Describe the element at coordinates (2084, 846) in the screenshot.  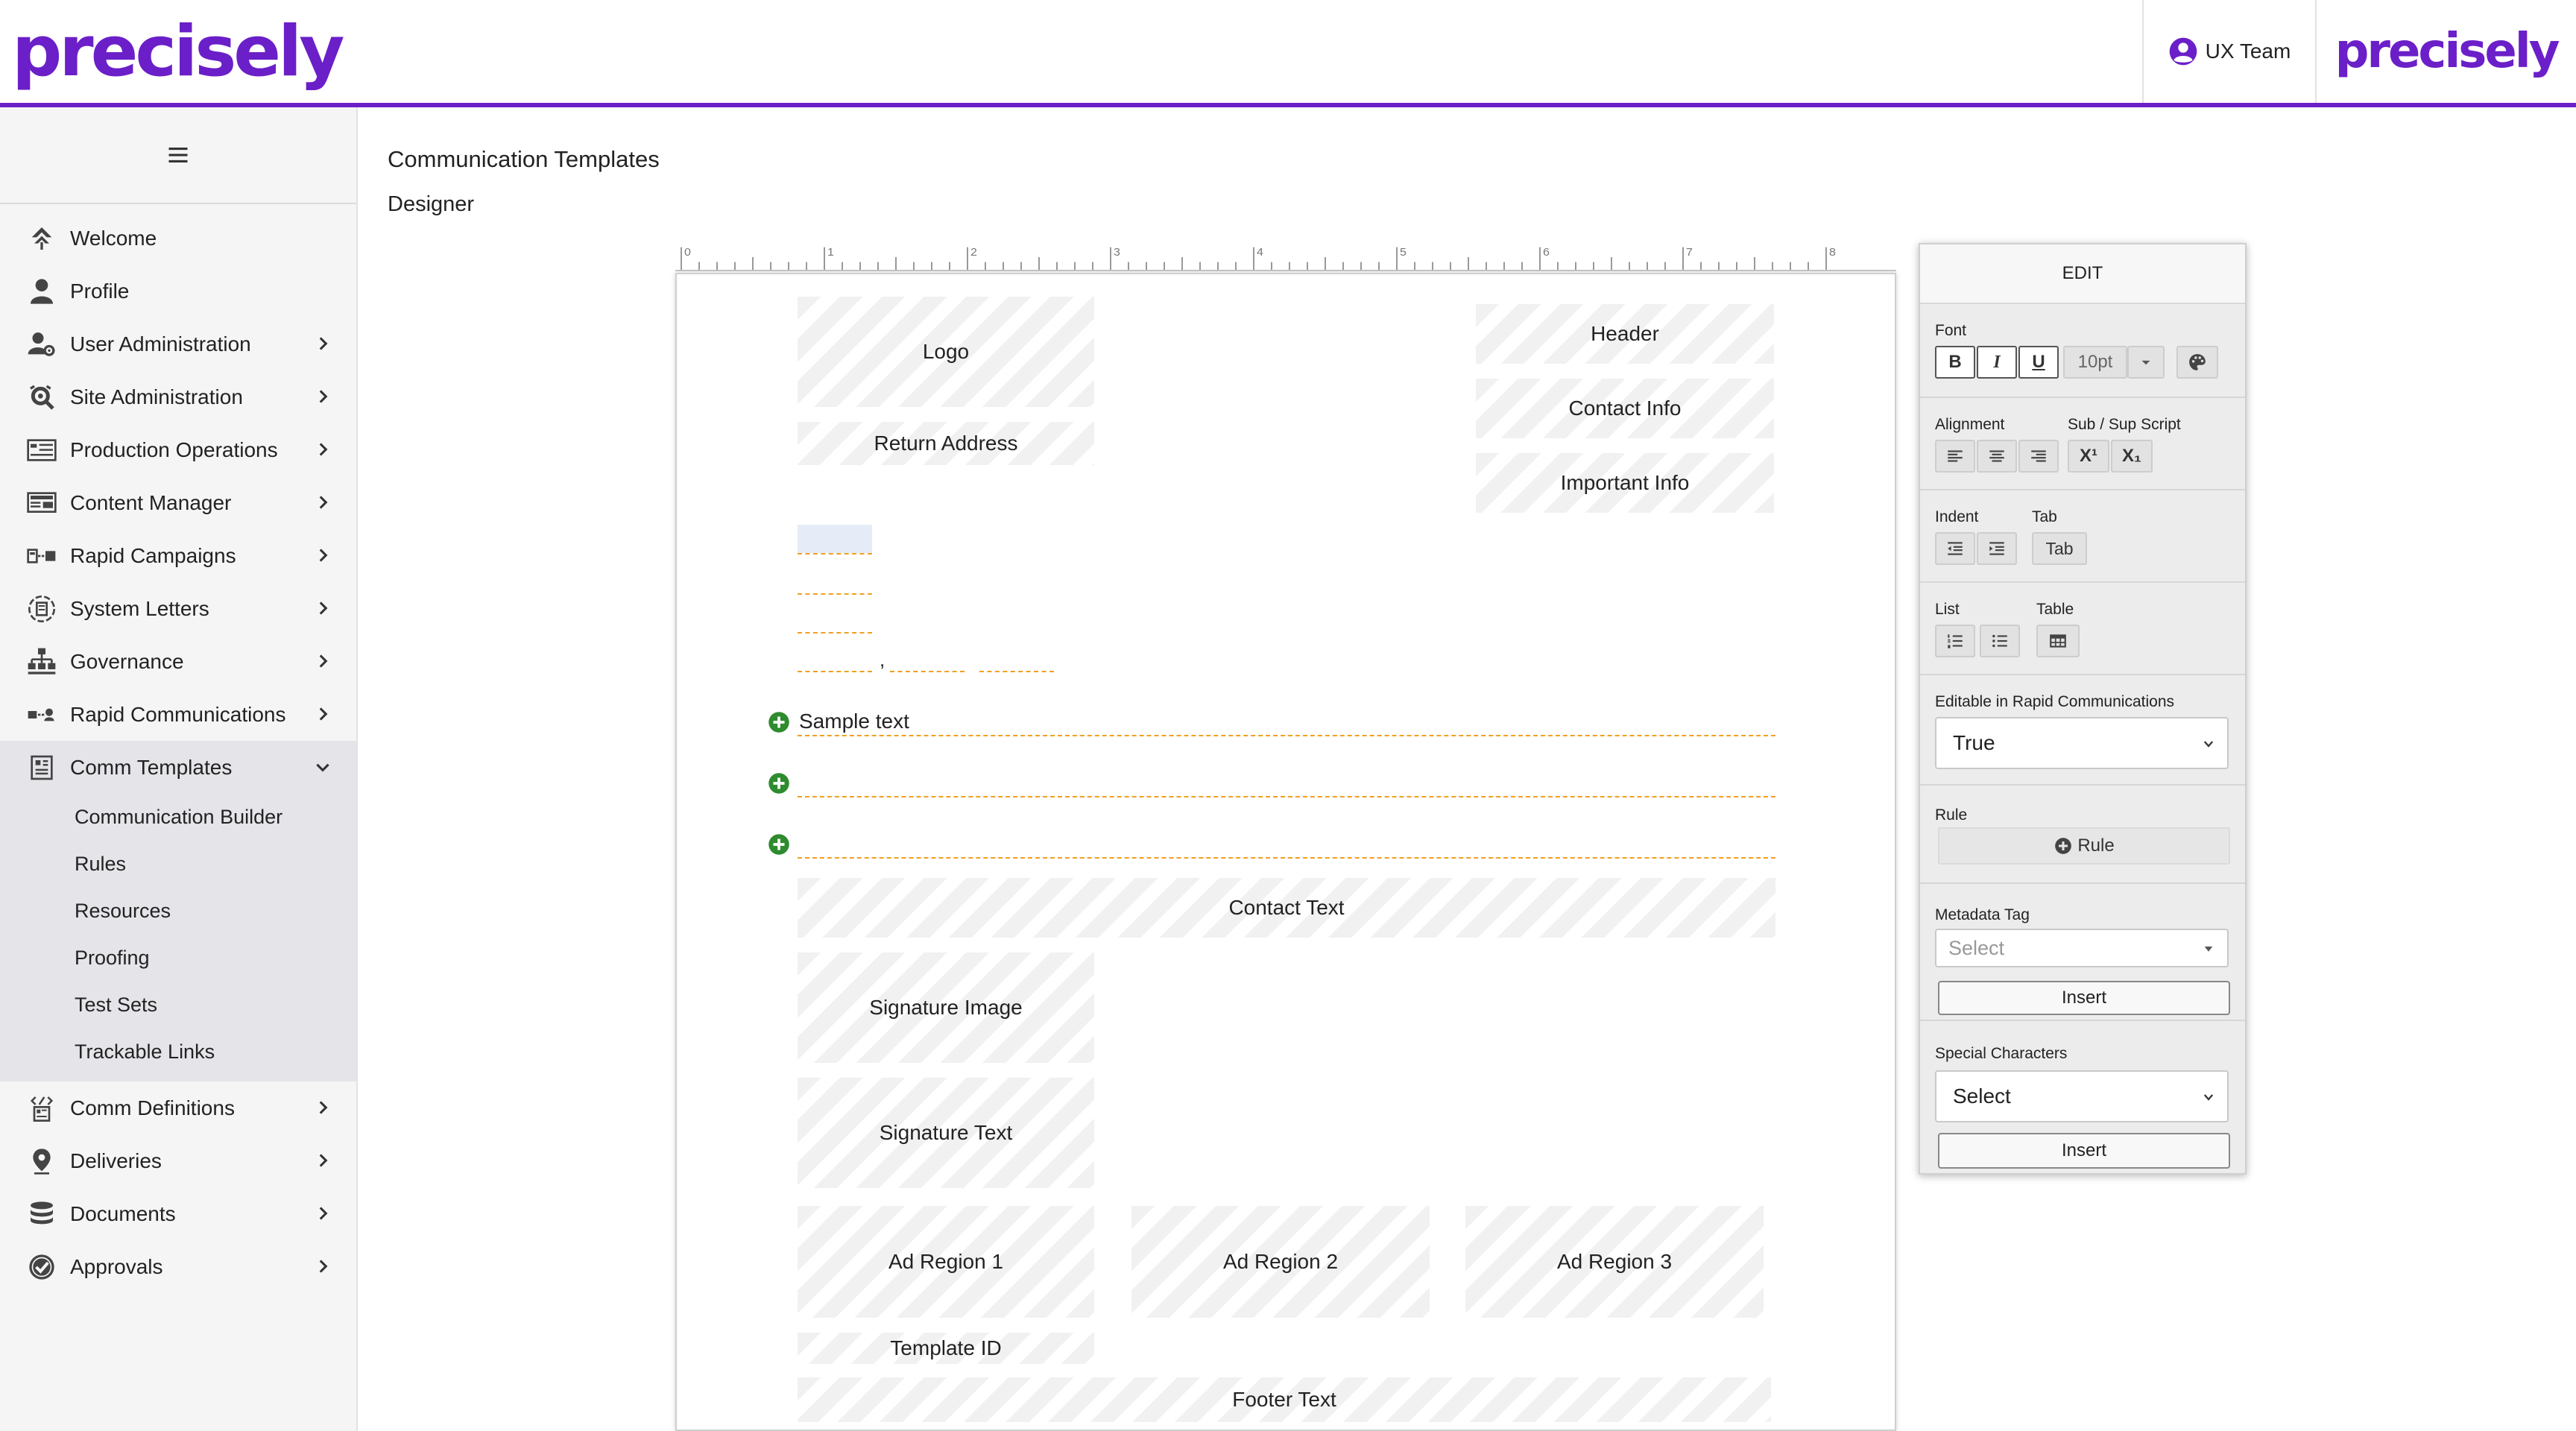
I see `add-rule-button: Rule` at that location.